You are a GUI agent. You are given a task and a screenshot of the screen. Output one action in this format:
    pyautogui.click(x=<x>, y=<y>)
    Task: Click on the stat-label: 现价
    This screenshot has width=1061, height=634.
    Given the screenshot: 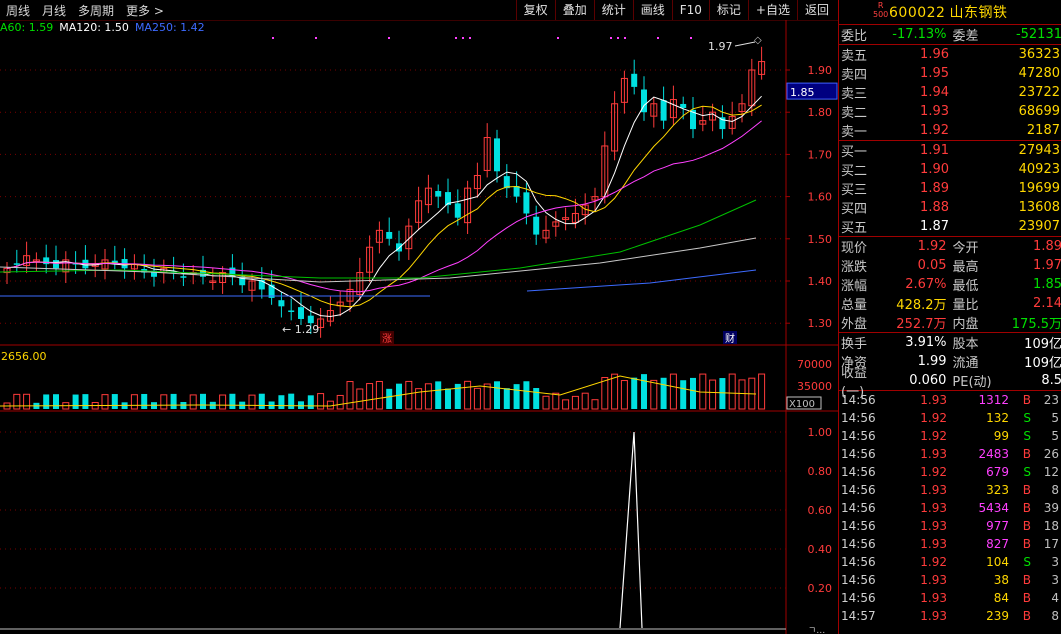 What is the action you would take?
    pyautogui.click(x=854, y=248)
    